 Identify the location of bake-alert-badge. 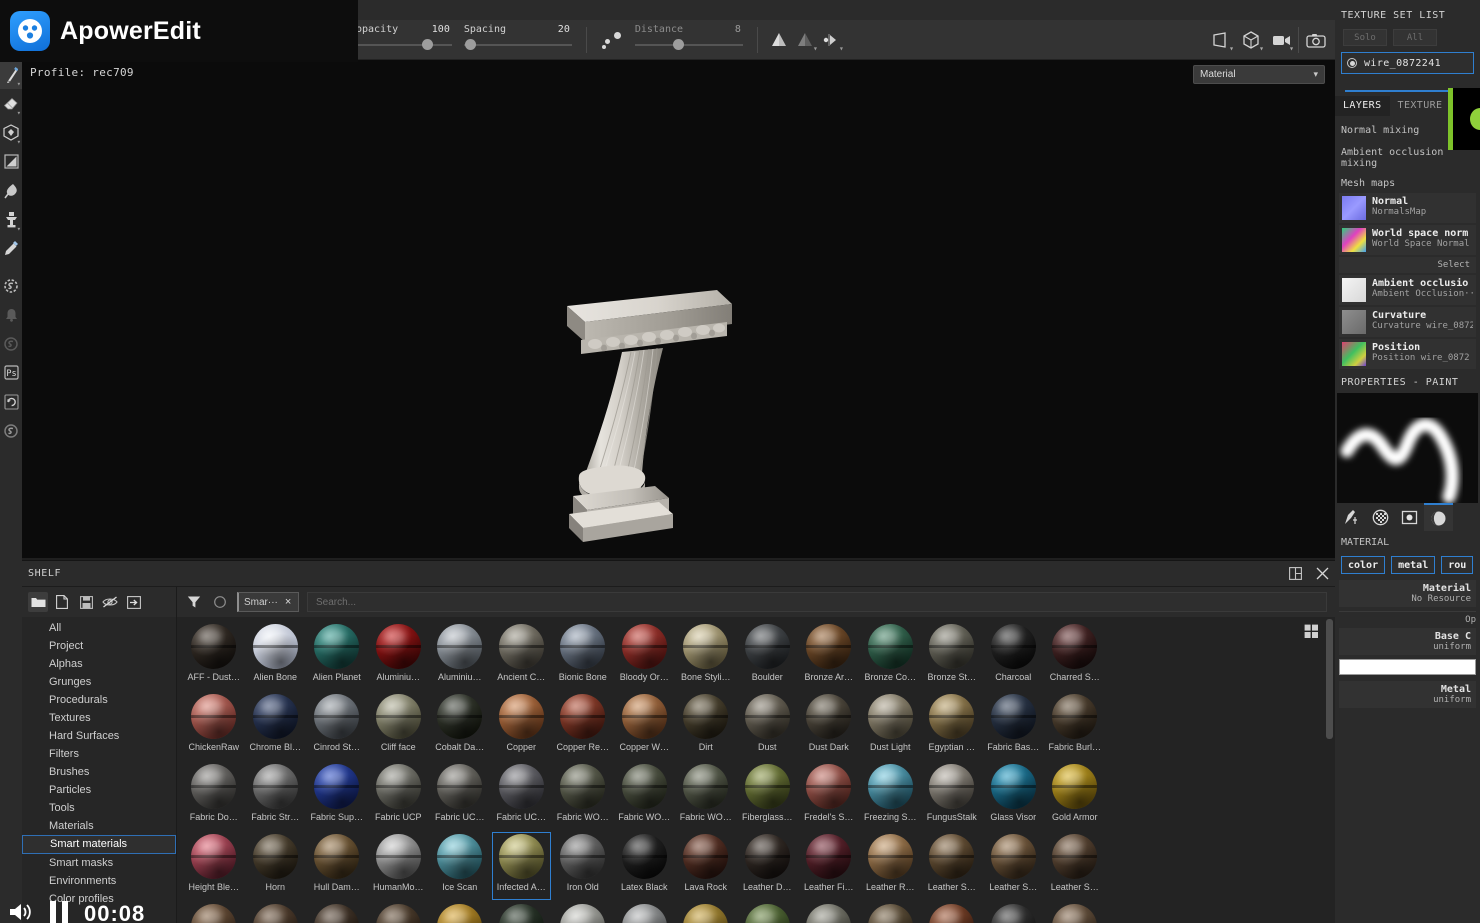
(11, 314).